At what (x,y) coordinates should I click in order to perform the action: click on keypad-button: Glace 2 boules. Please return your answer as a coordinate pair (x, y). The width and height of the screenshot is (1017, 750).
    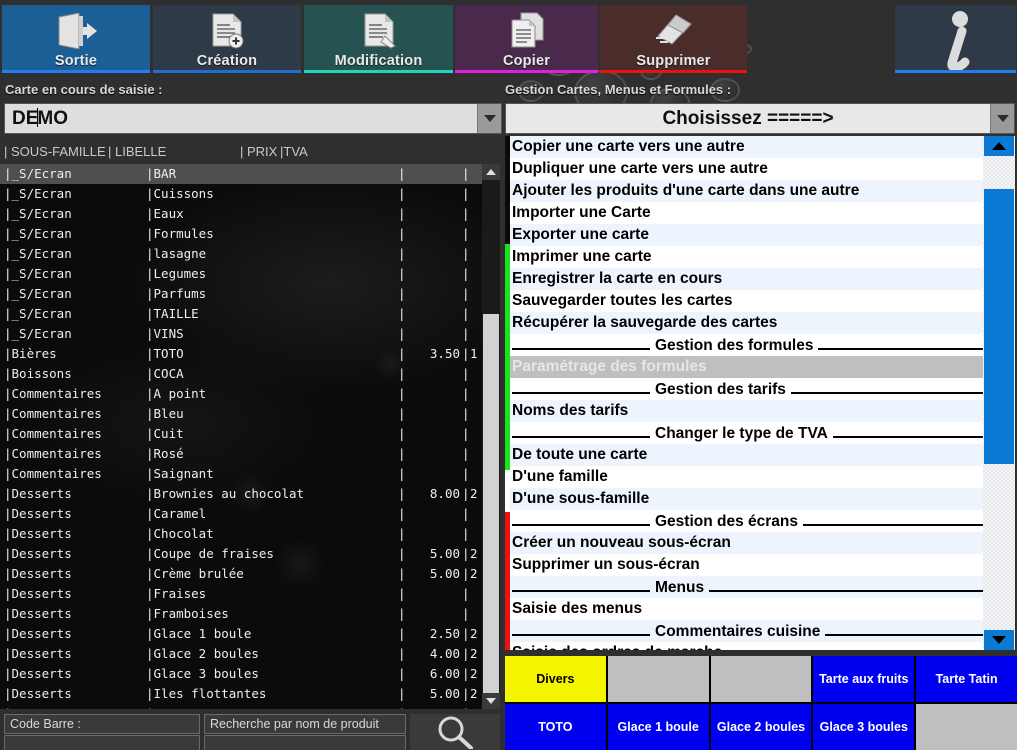
    Looking at the image, I should click on (761, 727).